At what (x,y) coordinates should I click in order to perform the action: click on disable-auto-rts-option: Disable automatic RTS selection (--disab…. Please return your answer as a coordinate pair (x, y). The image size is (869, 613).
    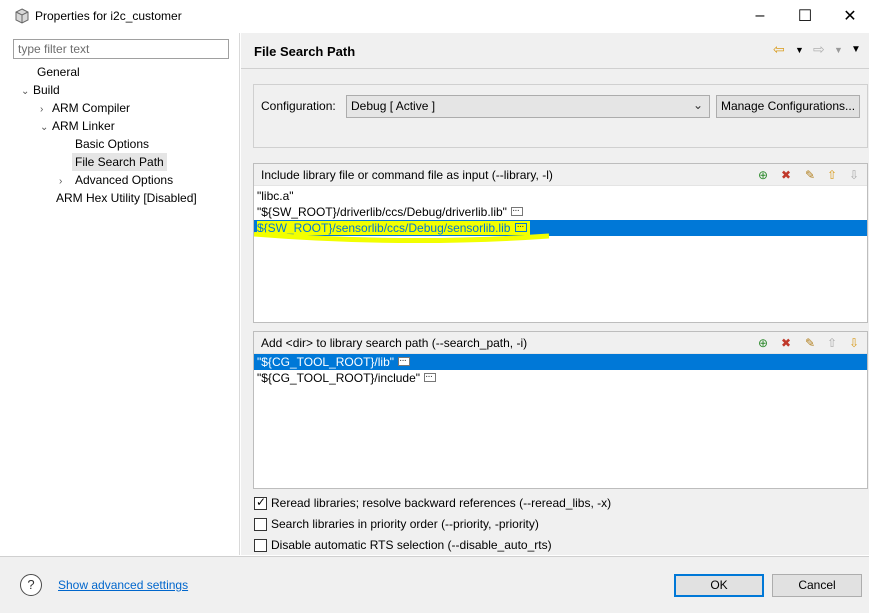
    Looking at the image, I should click on (403, 545).